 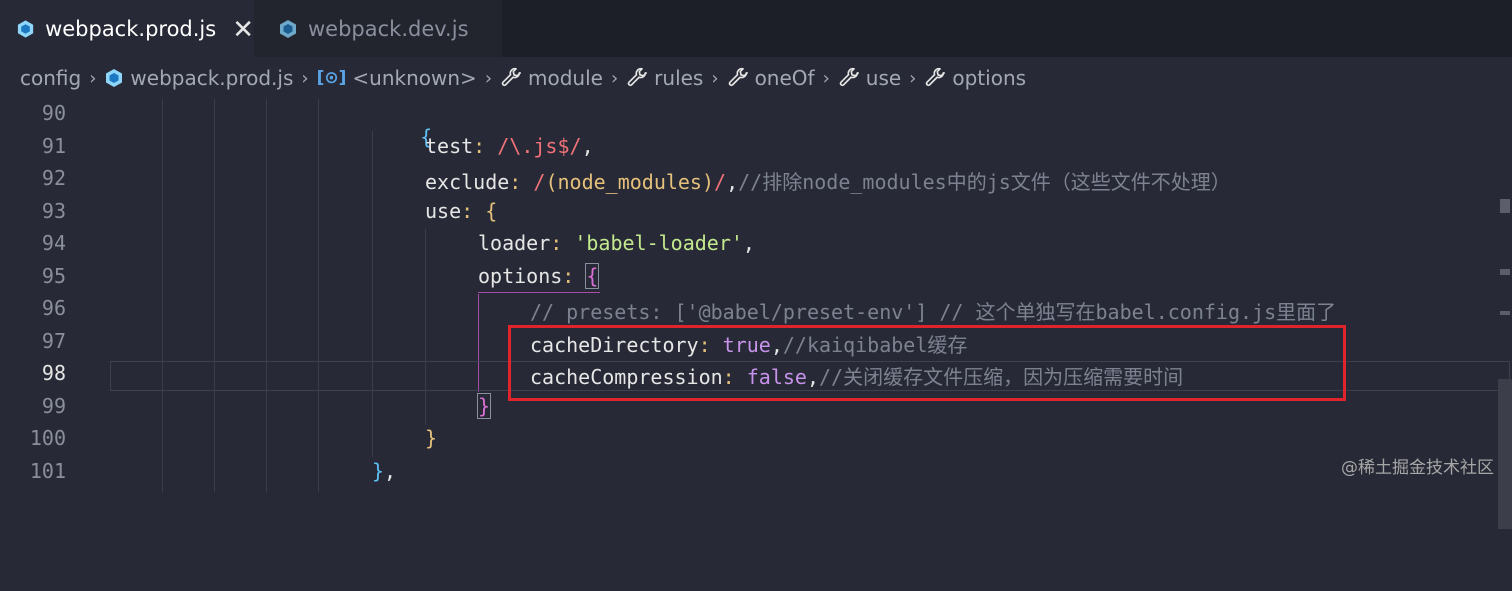 I want to click on breadcrumb-label: <unknown>, so click(x=414, y=78).